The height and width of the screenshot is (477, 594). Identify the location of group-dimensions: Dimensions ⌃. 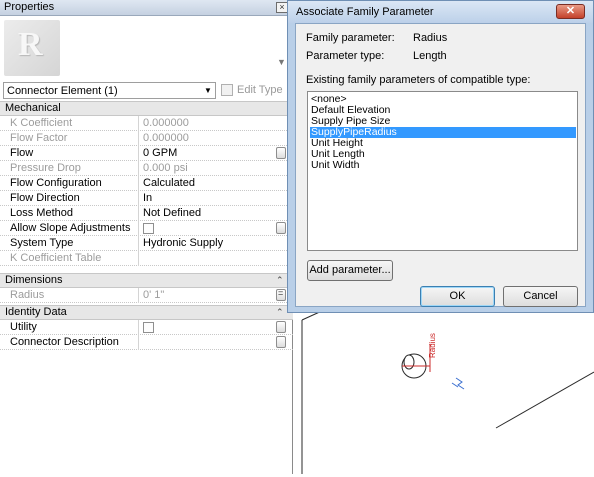
(146, 280).